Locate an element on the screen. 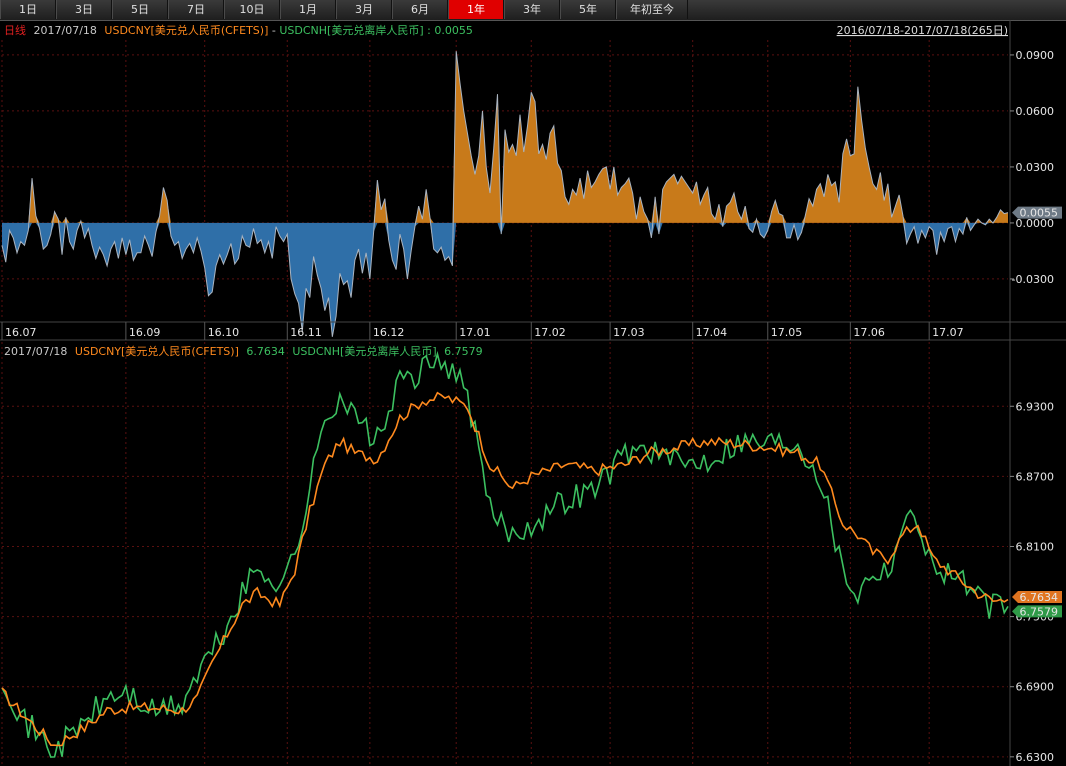 This screenshot has height=766, width=1066. x-tick-label: 17.03 is located at coordinates (629, 332).